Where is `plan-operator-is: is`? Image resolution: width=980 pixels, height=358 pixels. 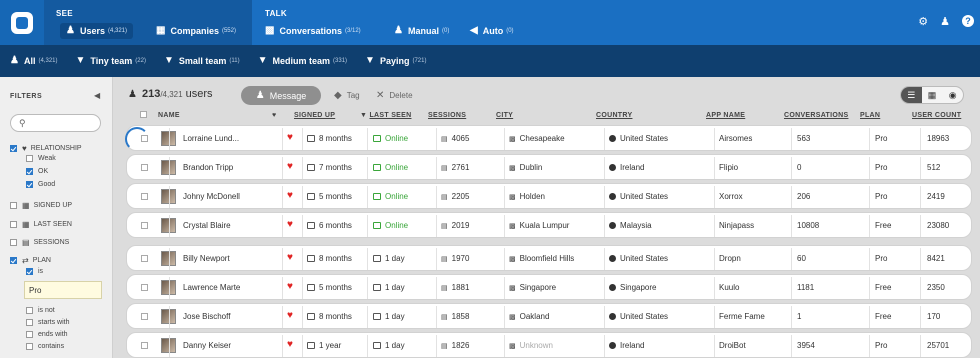 plan-operator-is: is is located at coordinates (34, 271).